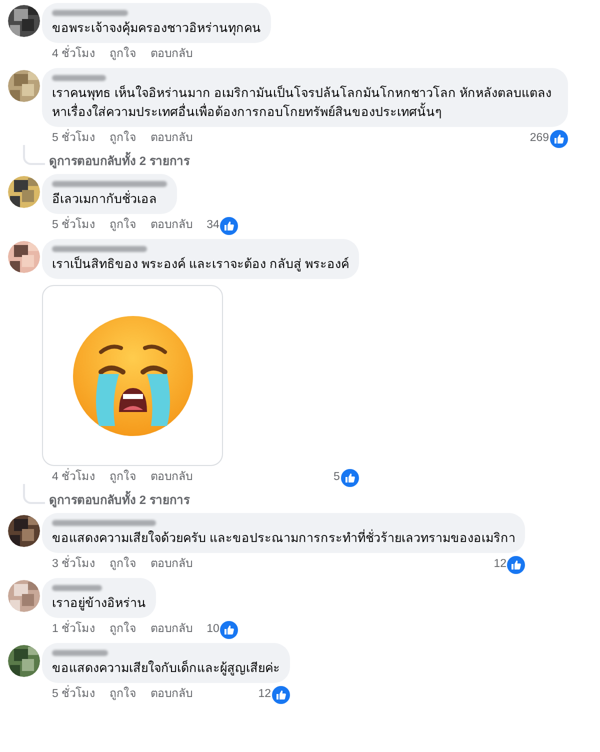 Image resolution: width=600 pixels, height=752 pixels. What do you see at coordinates (284, 538) in the screenshot?
I see `comment-text: ขอแสดงความเสียใจด้วยครับ และขอประณามการกระทำที่ชั่วร้ายเลวทรามของอเมริกา` at bounding box center [284, 538].